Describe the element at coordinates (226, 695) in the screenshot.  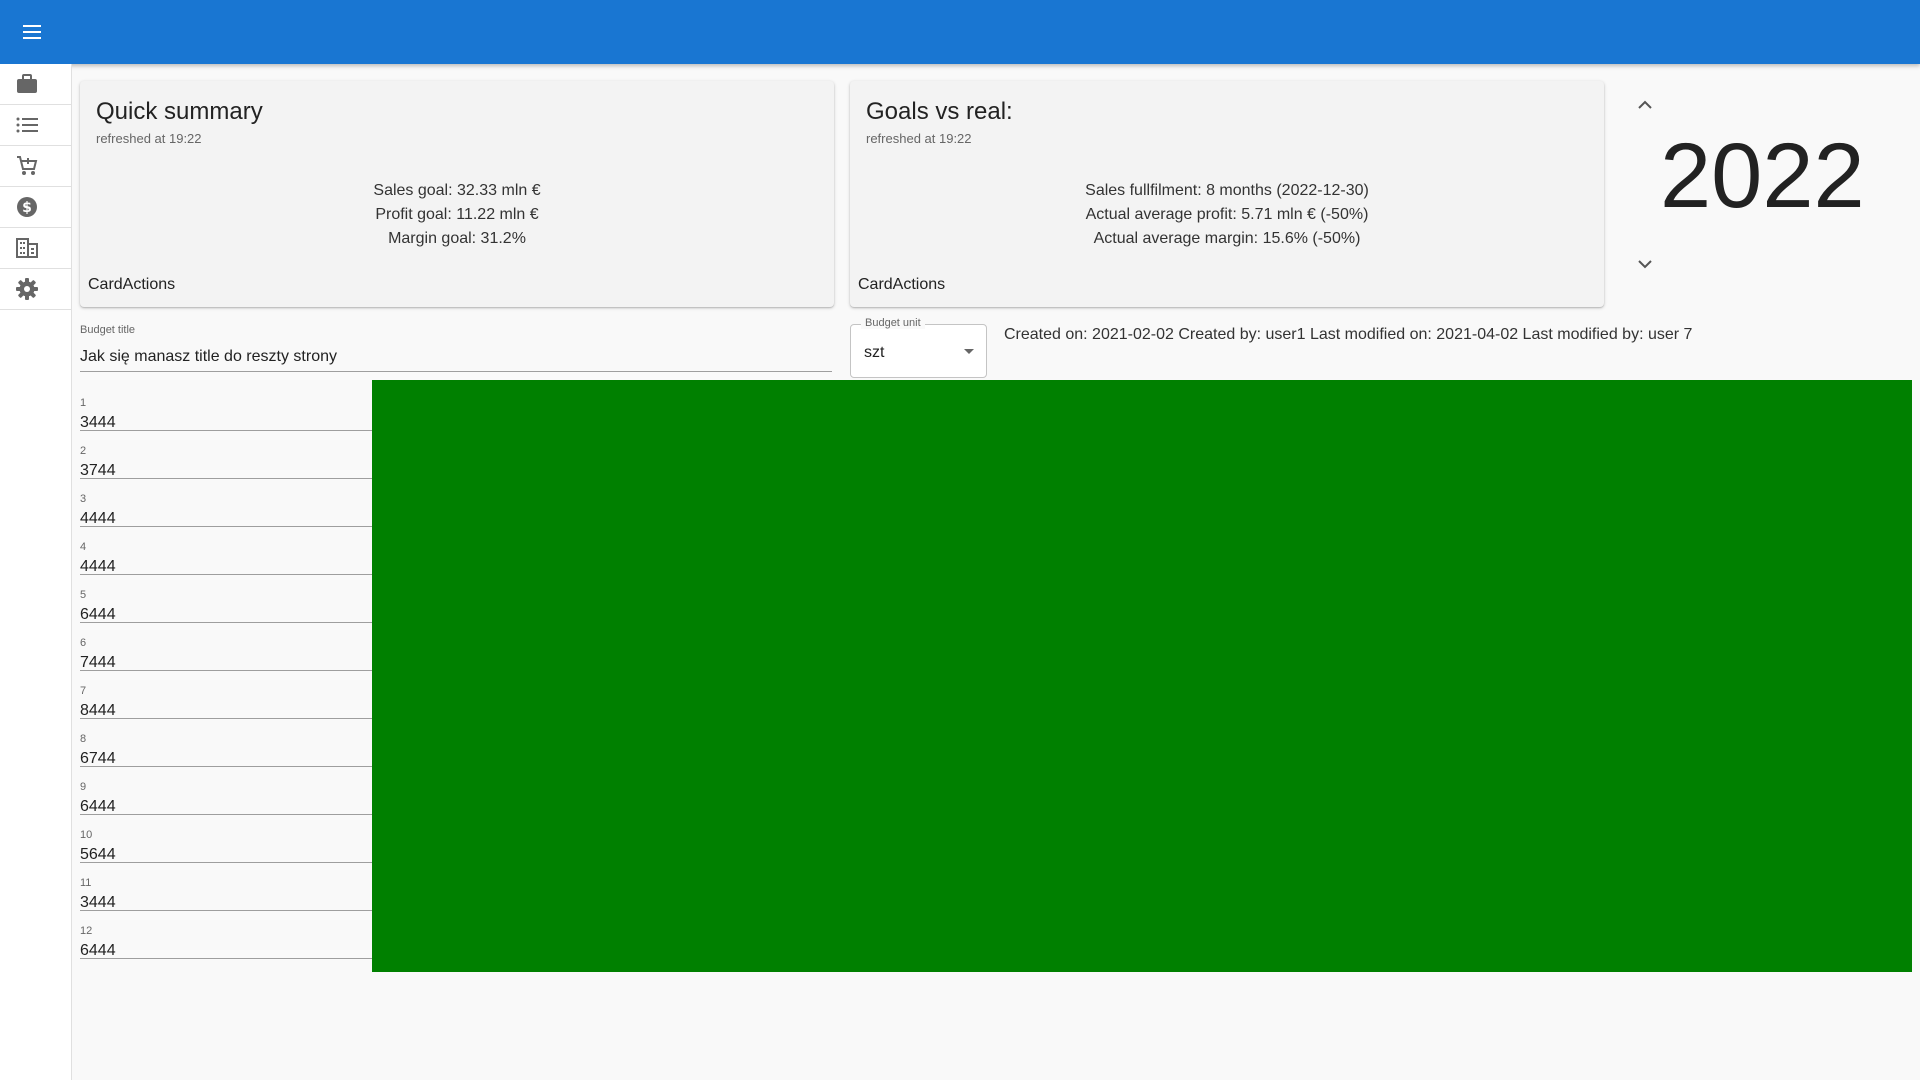
I see `month-field: 7 8444` at that location.